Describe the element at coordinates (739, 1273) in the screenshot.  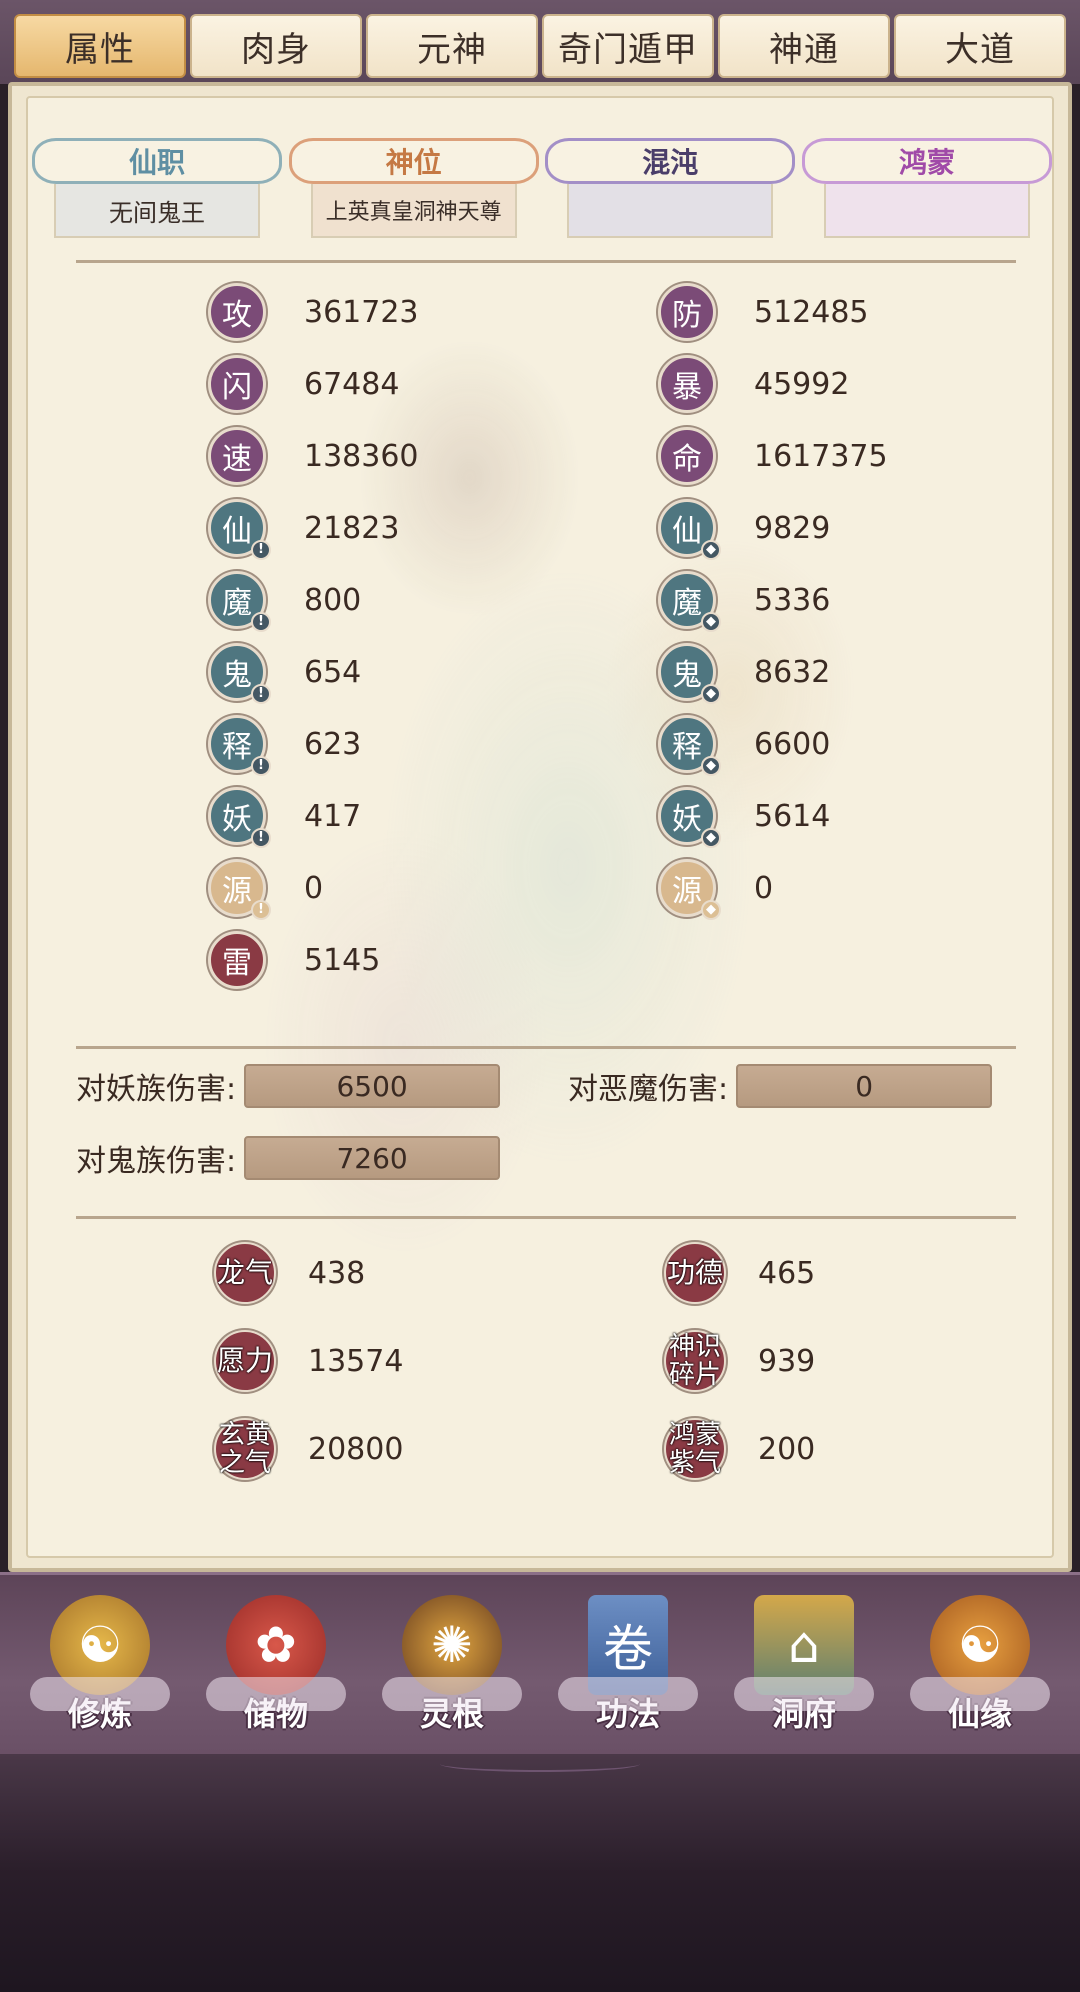
I see `resource-gongde: 功德 465` at that location.